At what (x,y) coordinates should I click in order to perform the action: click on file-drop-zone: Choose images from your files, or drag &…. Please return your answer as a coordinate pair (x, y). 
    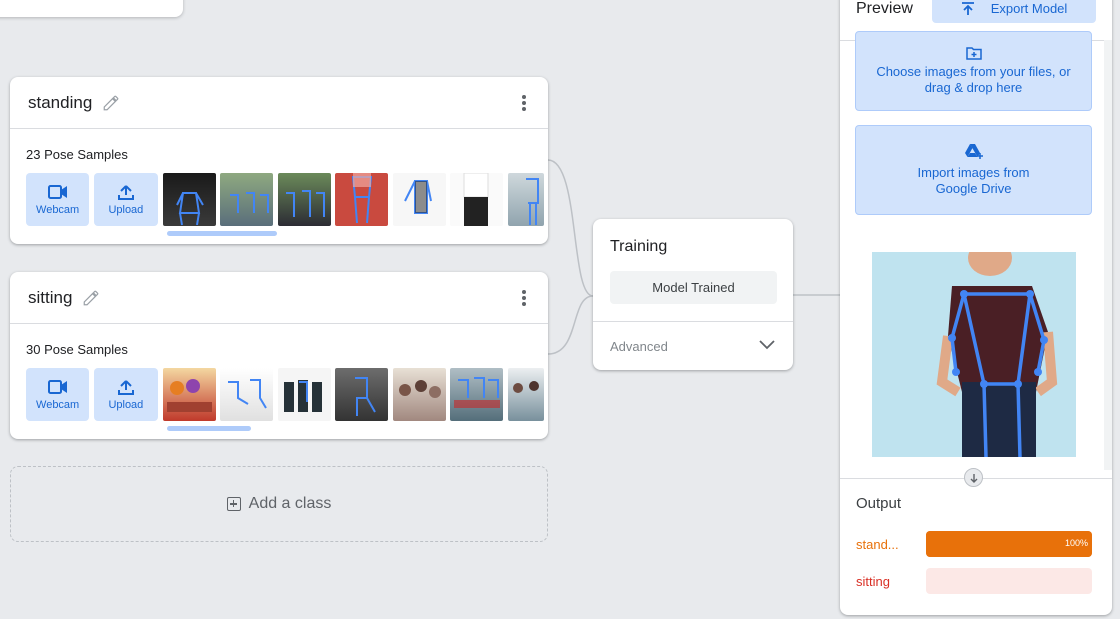
    Looking at the image, I should click on (973, 71).